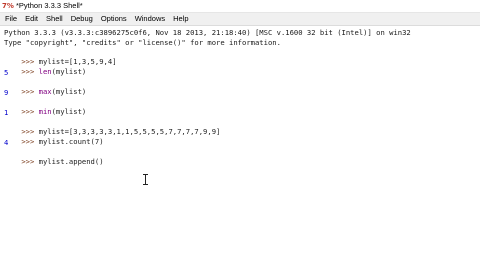 The height and width of the screenshot is (270, 480). Describe the element at coordinates (31, 19) in the screenshot. I see `menu-edit: Edit` at that location.